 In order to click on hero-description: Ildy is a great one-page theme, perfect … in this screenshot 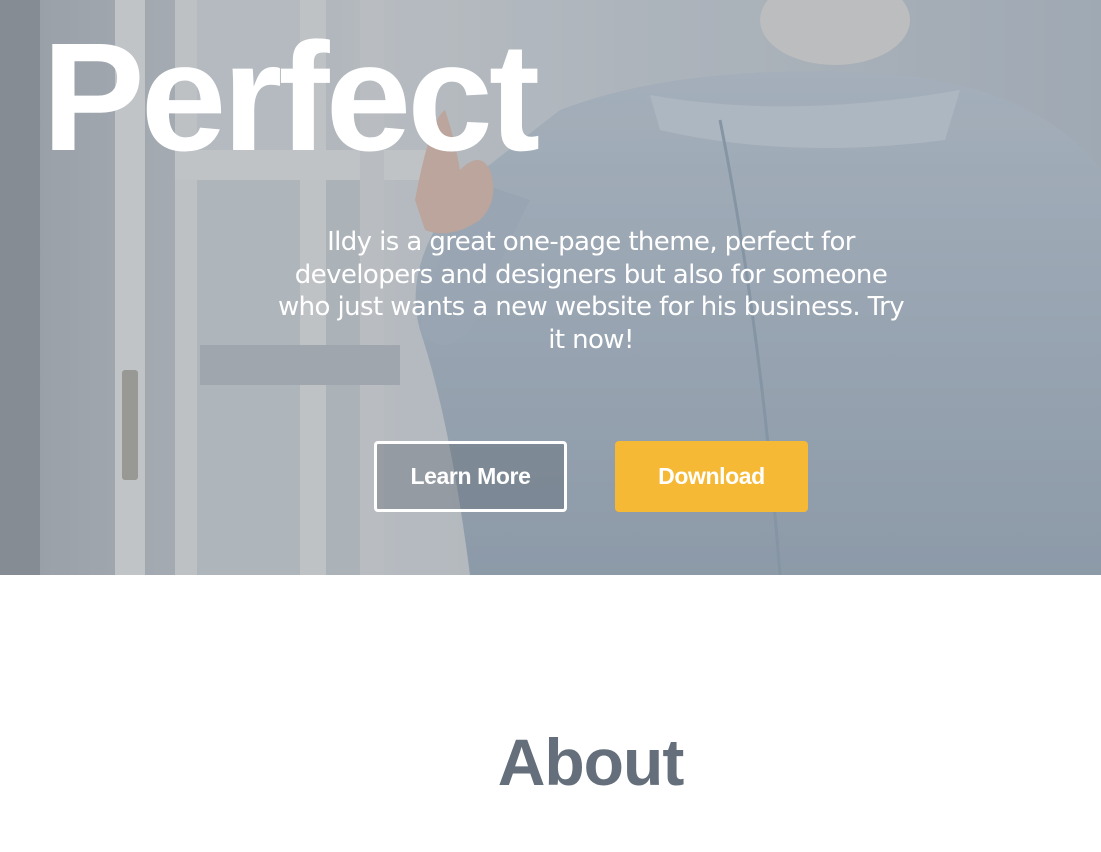, I will do `click(591, 291)`.